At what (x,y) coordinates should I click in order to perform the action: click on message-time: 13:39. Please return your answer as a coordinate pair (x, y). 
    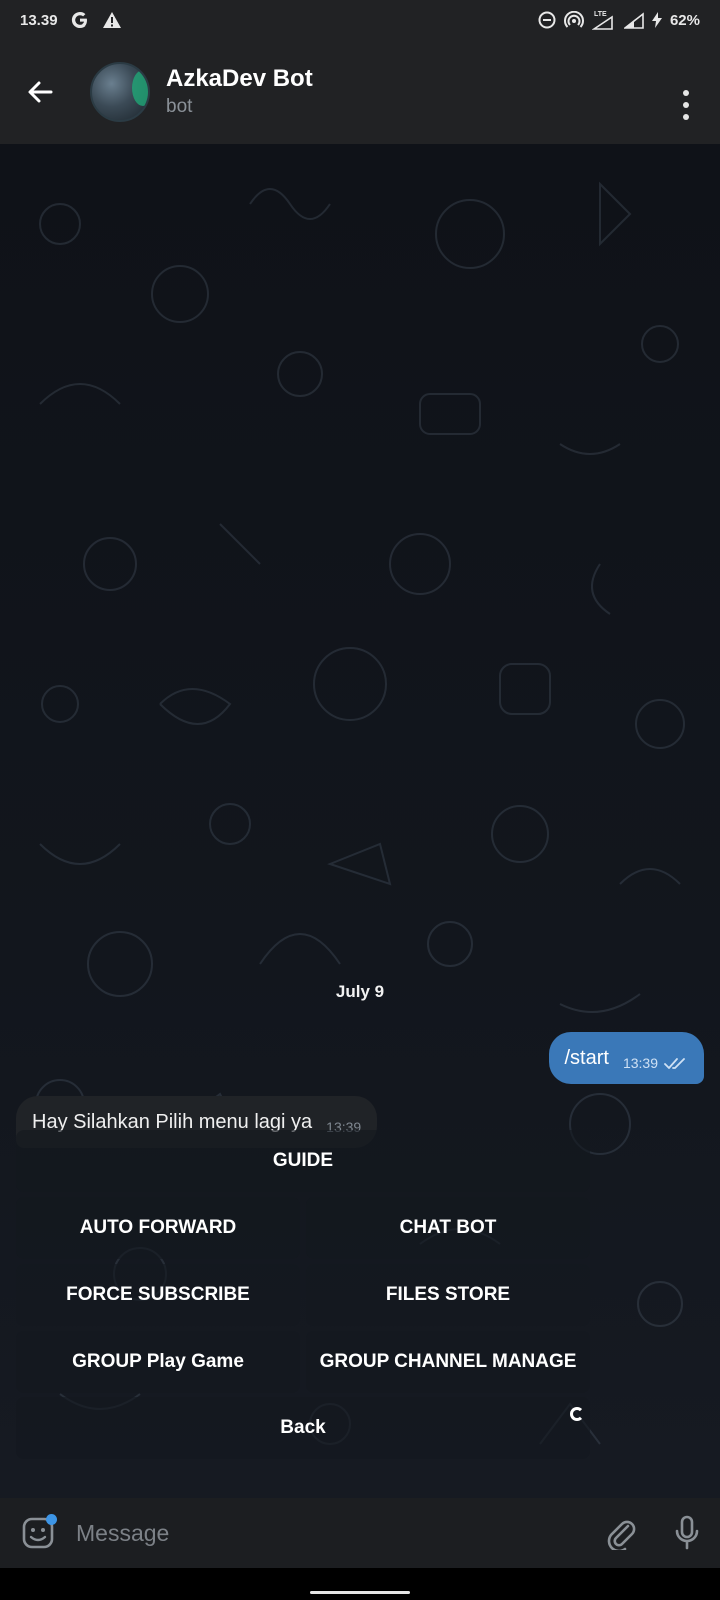
    Looking at the image, I should click on (640, 1063).